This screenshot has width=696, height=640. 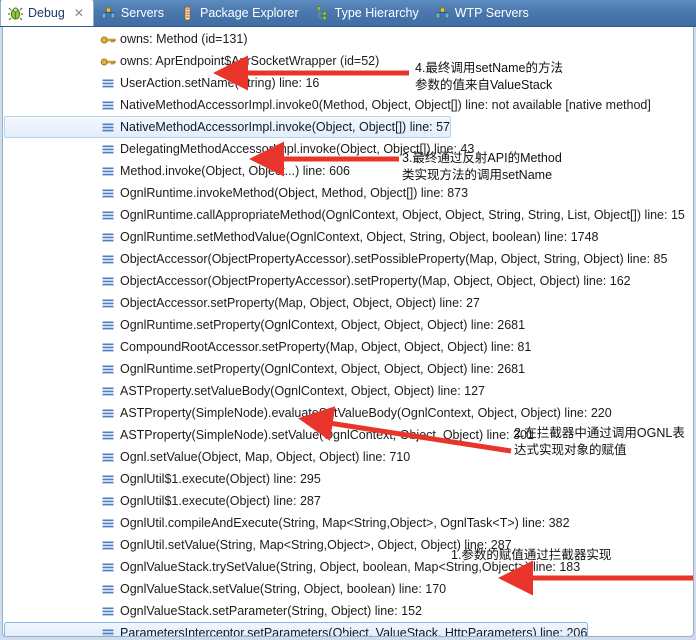 What do you see at coordinates (348, 479) in the screenshot?
I see `stack-frame-row: OgnlUtil$1.execute(Object) line: 295` at bounding box center [348, 479].